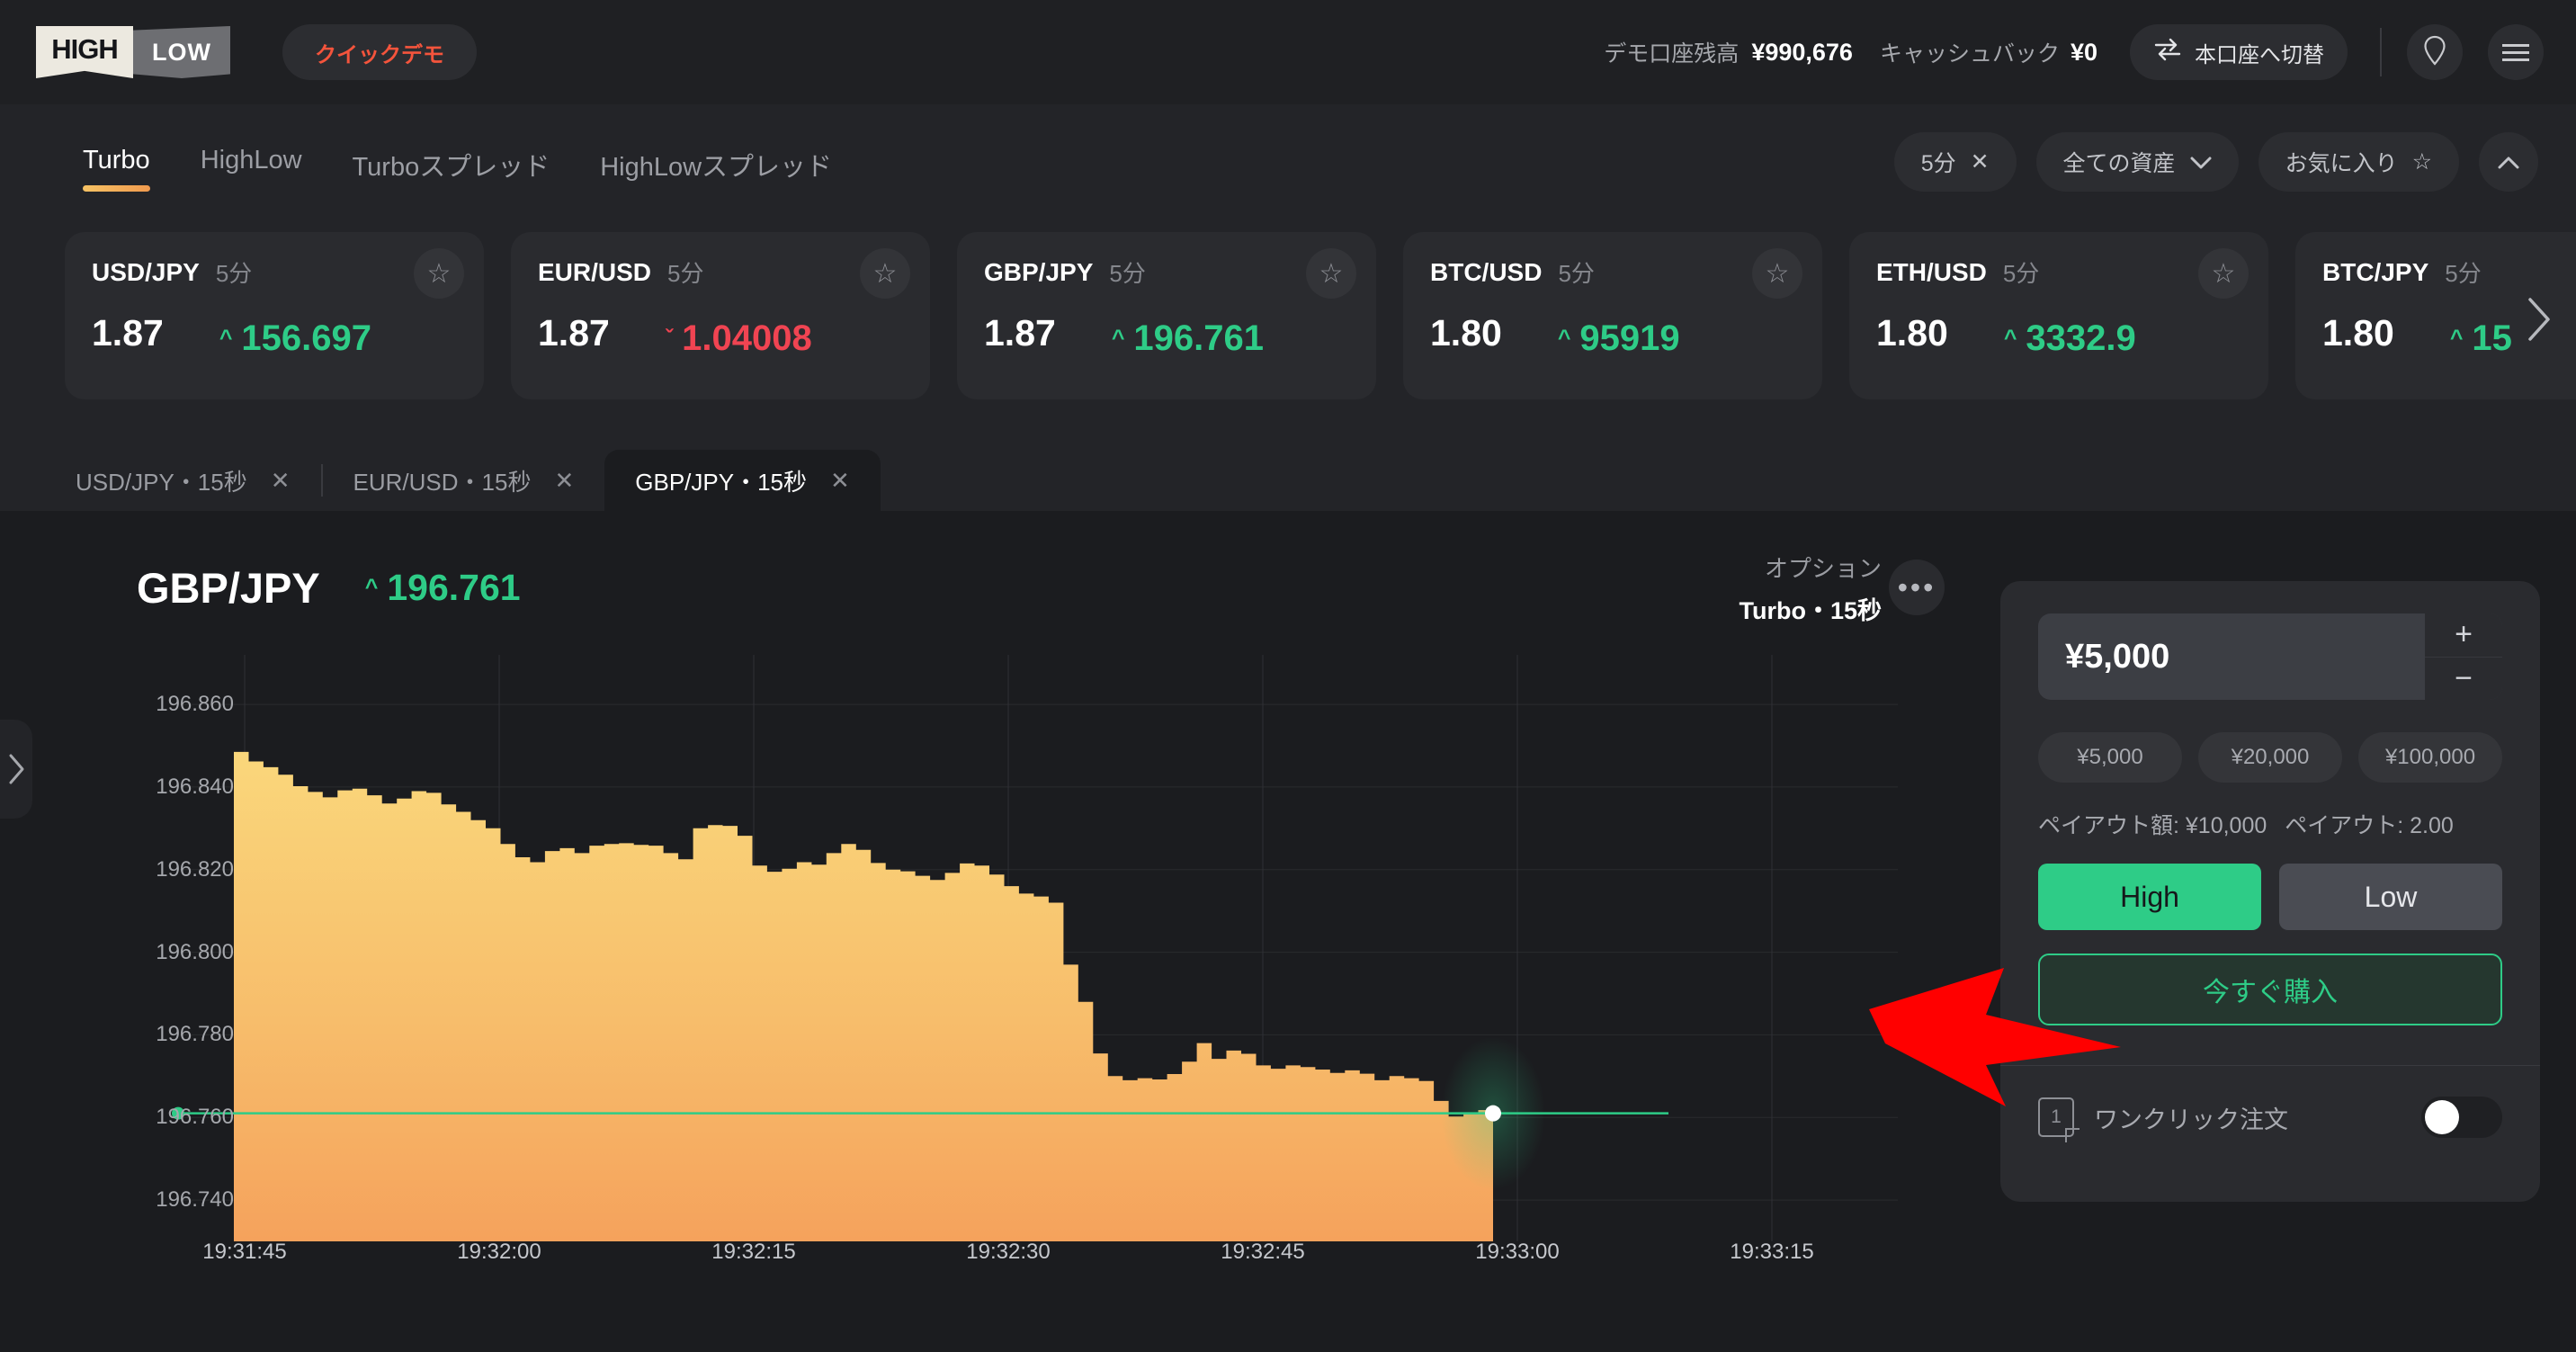 Image resolution: width=2576 pixels, height=1352 pixels. I want to click on tab-turbo: Turbo, so click(116, 174).